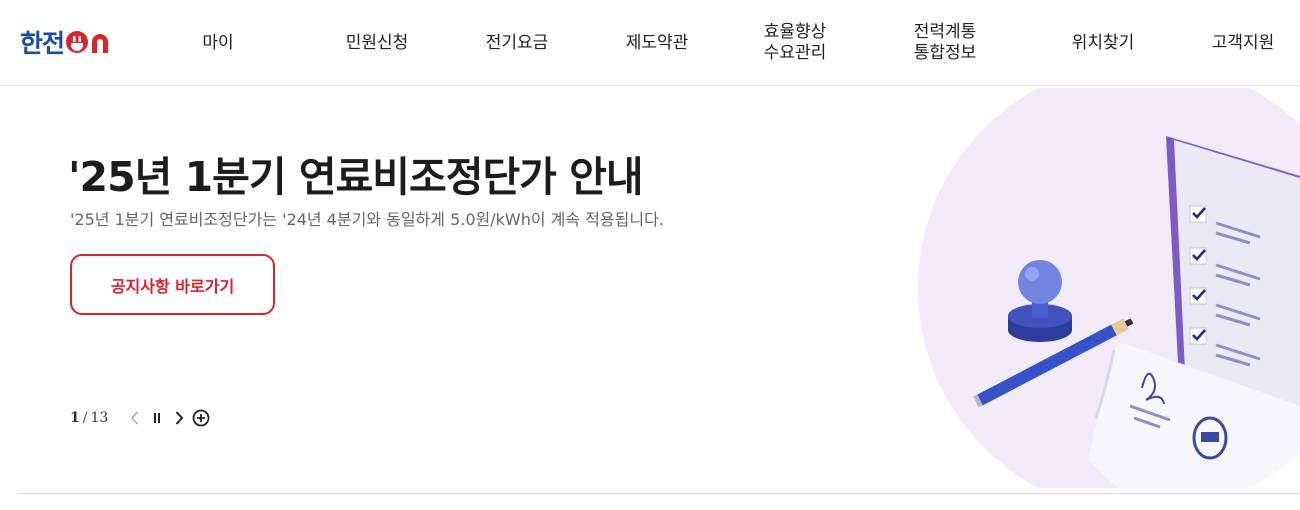 Image resolution: width=1300 pixels, height=510 pixels. I want to click on logo-on-mark, so click(89, 42).